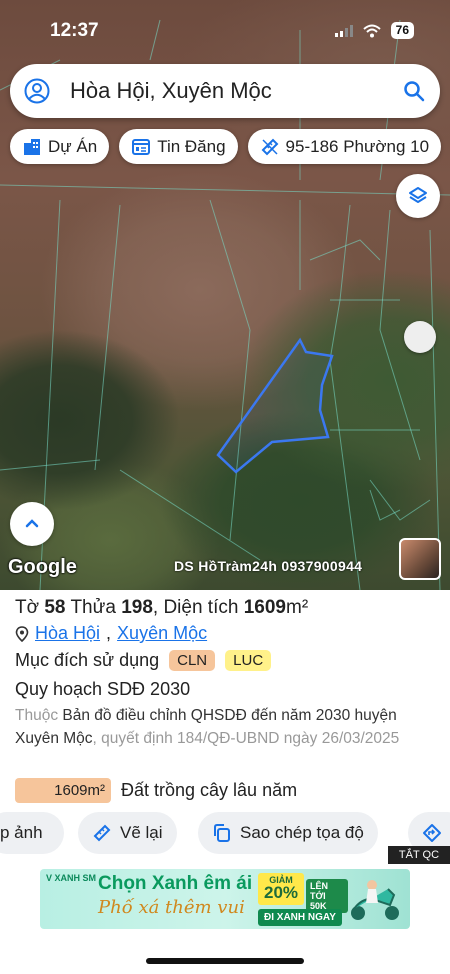  I want to click on plan-title: Quy hoạch SDĐ 2030, so click(103, 689).